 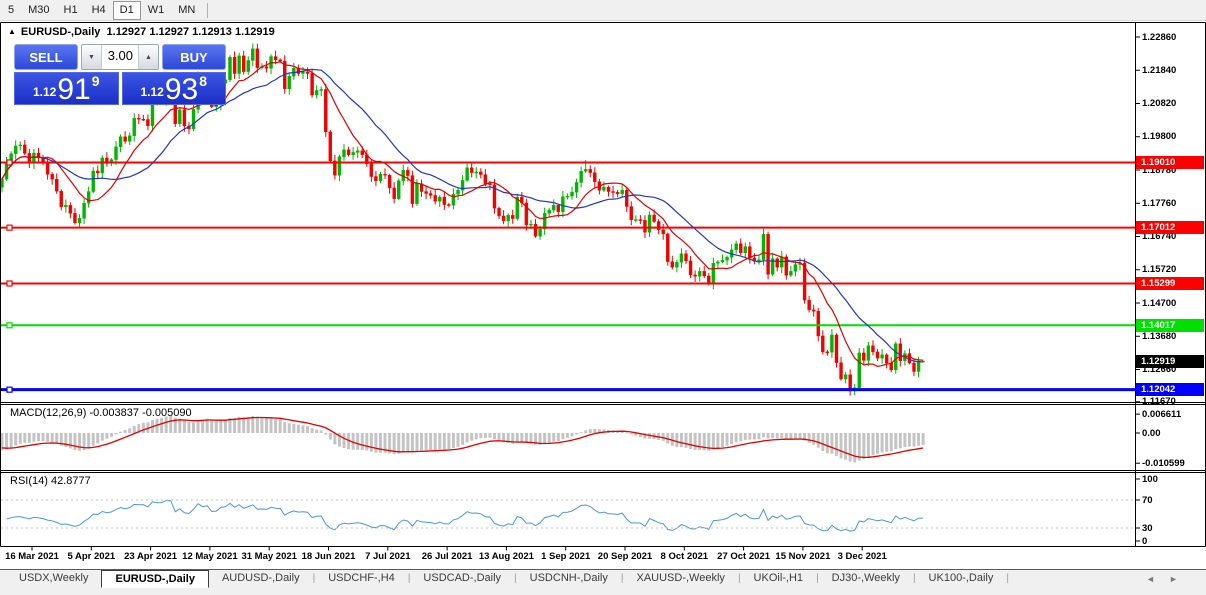 What do you see at coordinates (1147, 500) in the screenshot?
I see `rsi-axis-label: 70` at bounding box center [1147, 500].